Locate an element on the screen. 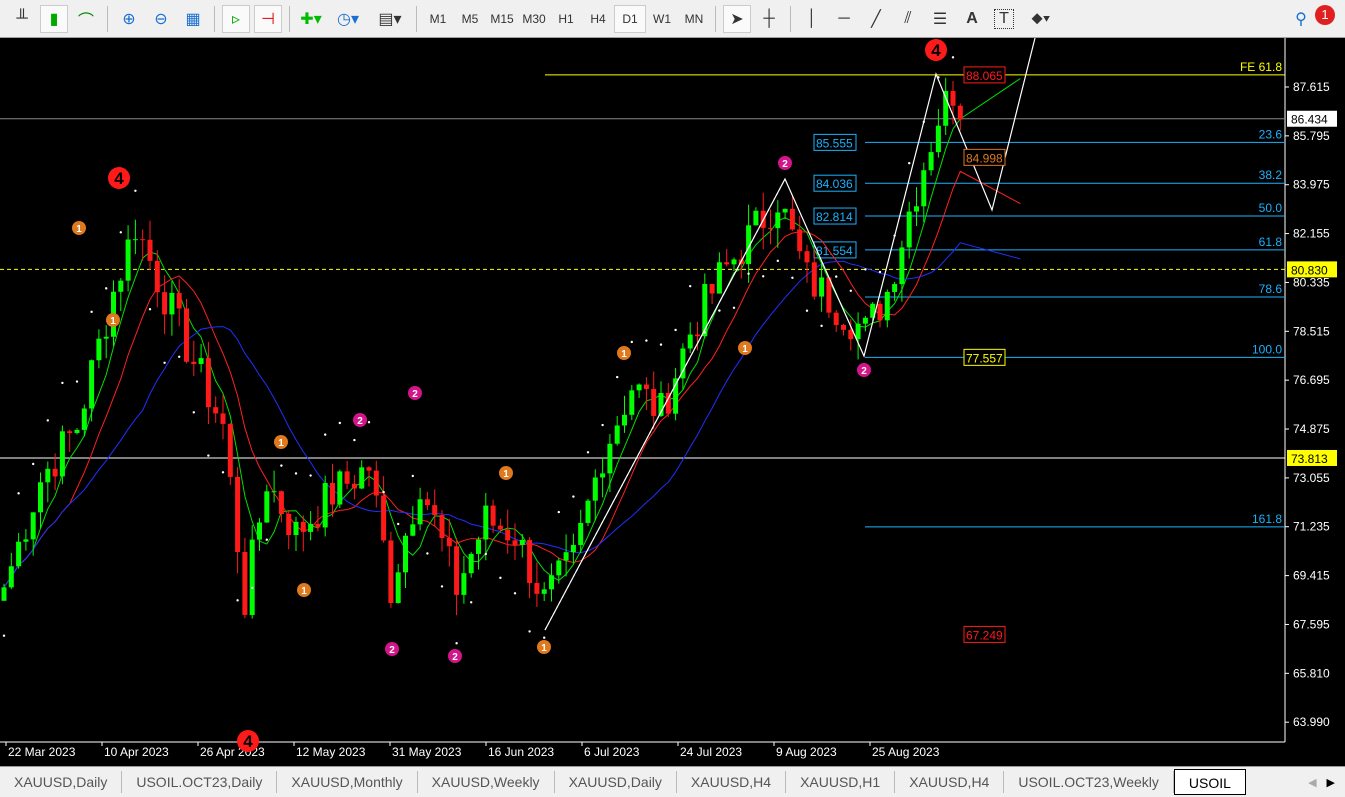  date-tick-label: 9 Aug 2023 is located at coordinates (806, 752).